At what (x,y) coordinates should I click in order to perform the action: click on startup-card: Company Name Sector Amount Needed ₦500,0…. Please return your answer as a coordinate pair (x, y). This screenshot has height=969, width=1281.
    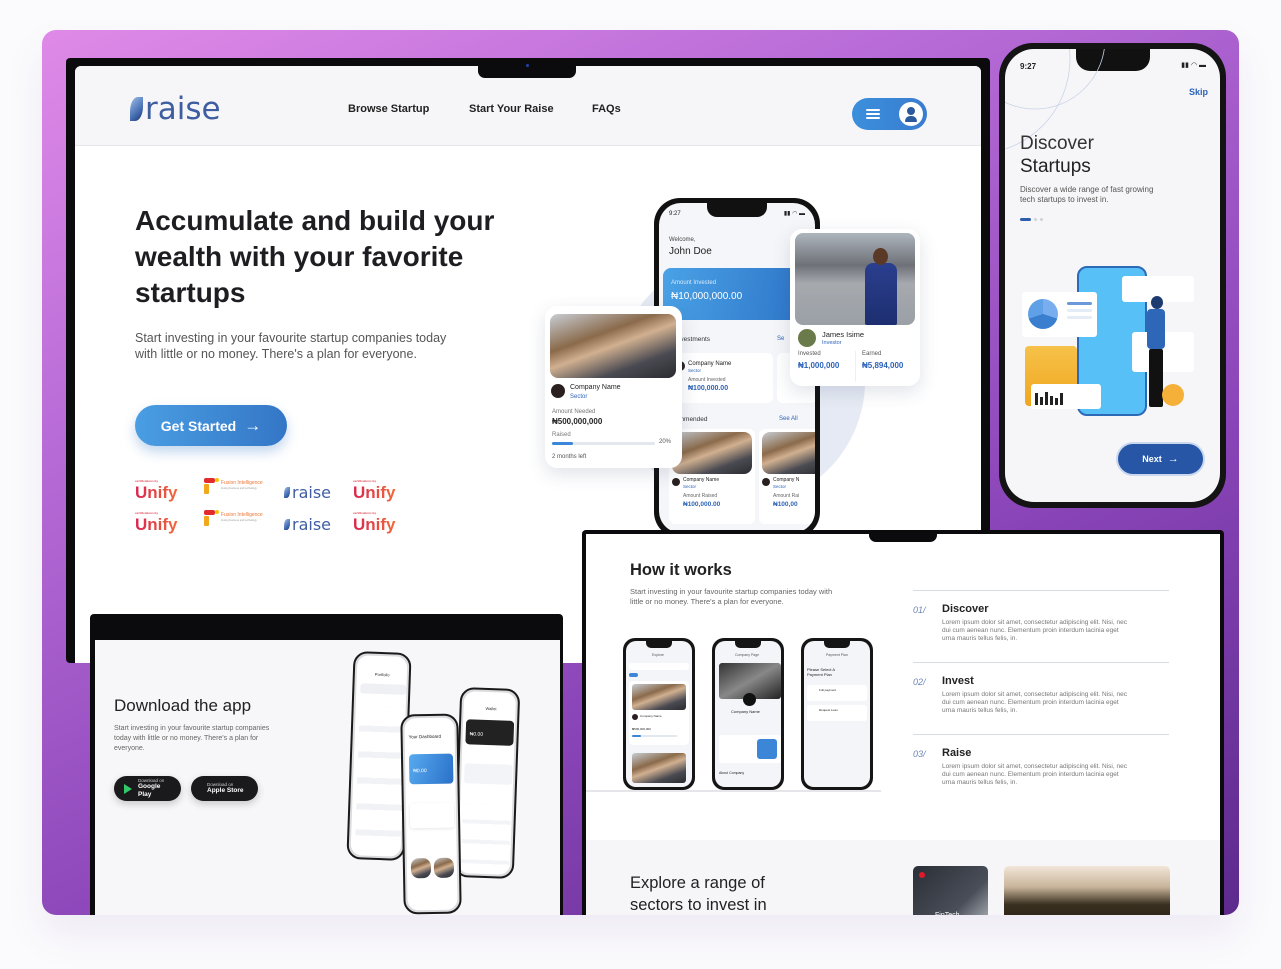
    Looking at the image, I should click on (613, 387).